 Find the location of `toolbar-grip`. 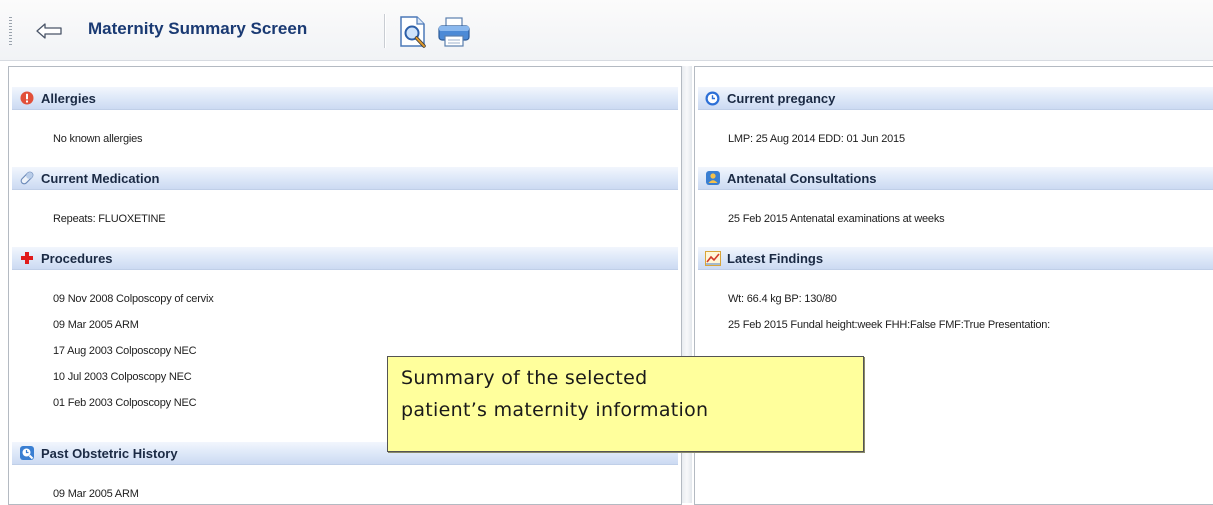

toolbar-grip is located at coordinates (10, 31).